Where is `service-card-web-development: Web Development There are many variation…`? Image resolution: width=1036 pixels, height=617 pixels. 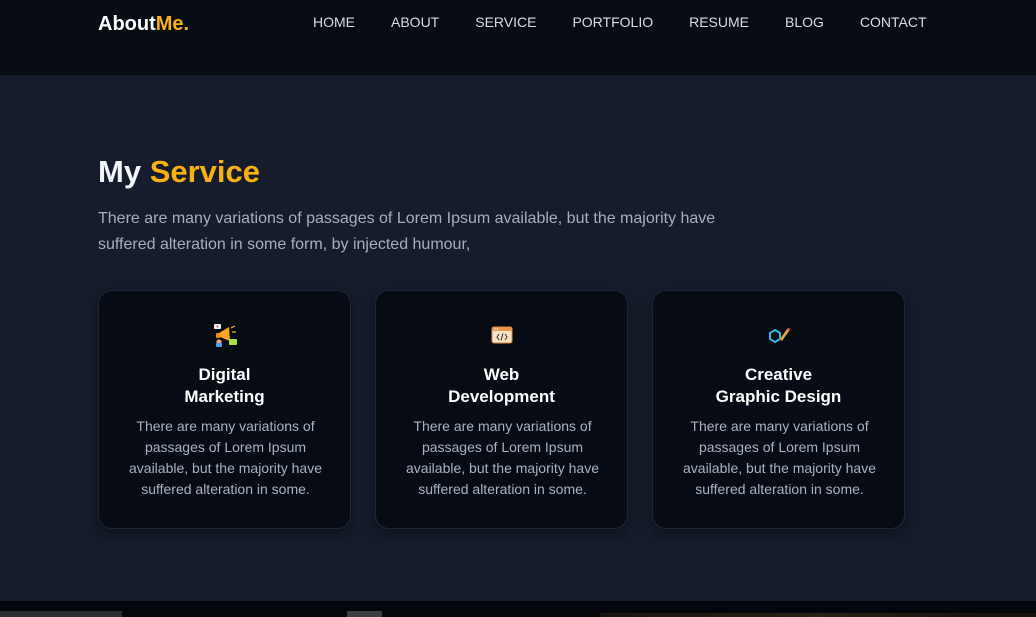 service-card-web-development: Web Development There are many variation… is located at coordinates (501, 409).